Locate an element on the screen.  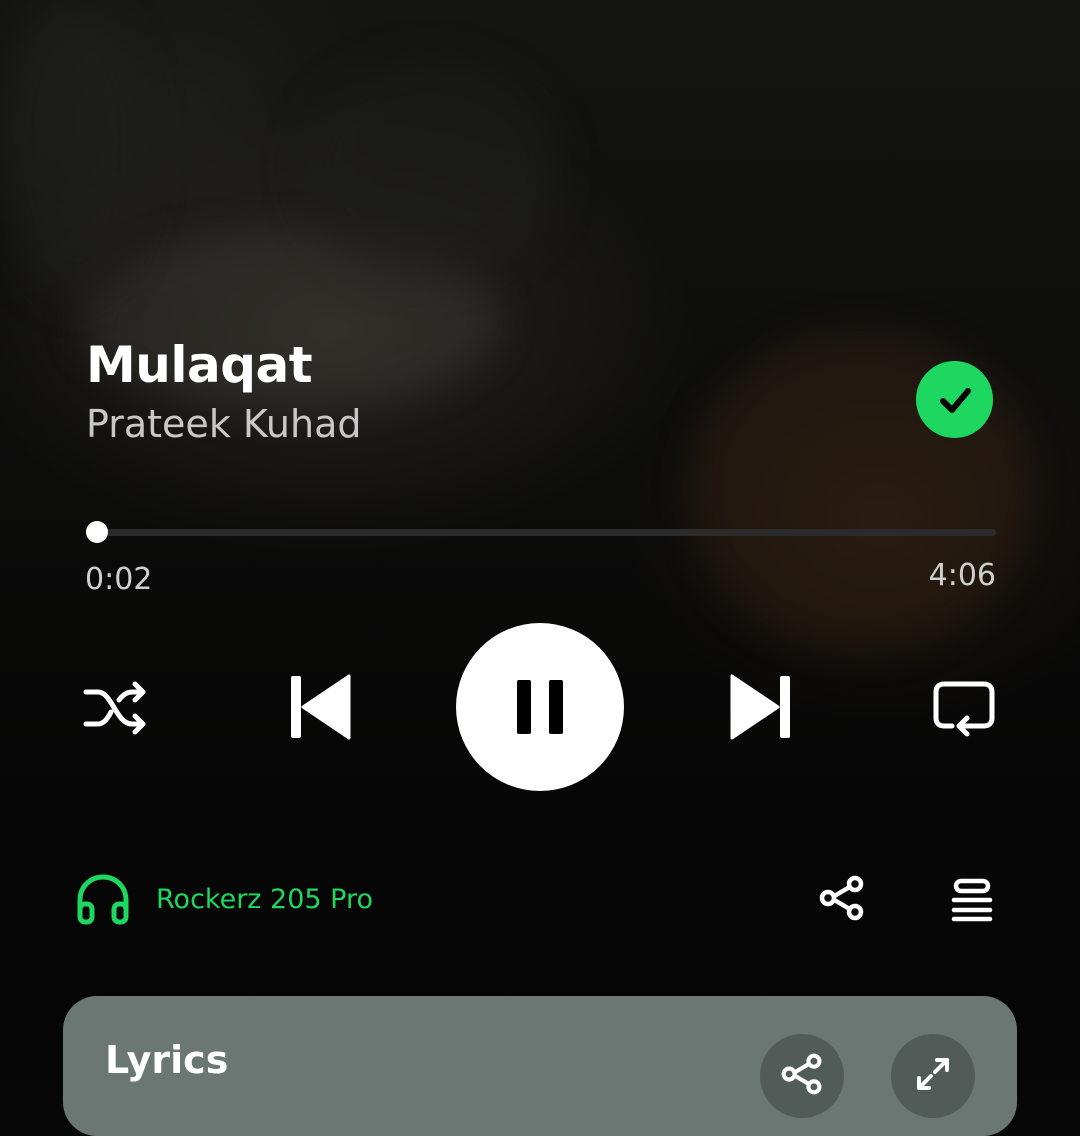
elapsed-time: 0:02 is located at coordinates (119, 579).